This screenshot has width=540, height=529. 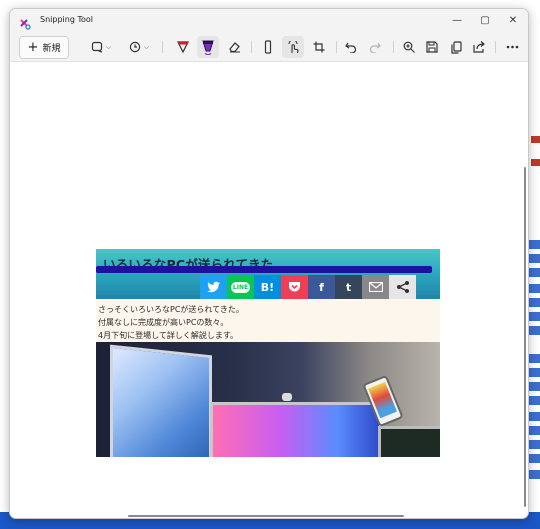 I want to click on redo-button, so click(x=375, y=47).